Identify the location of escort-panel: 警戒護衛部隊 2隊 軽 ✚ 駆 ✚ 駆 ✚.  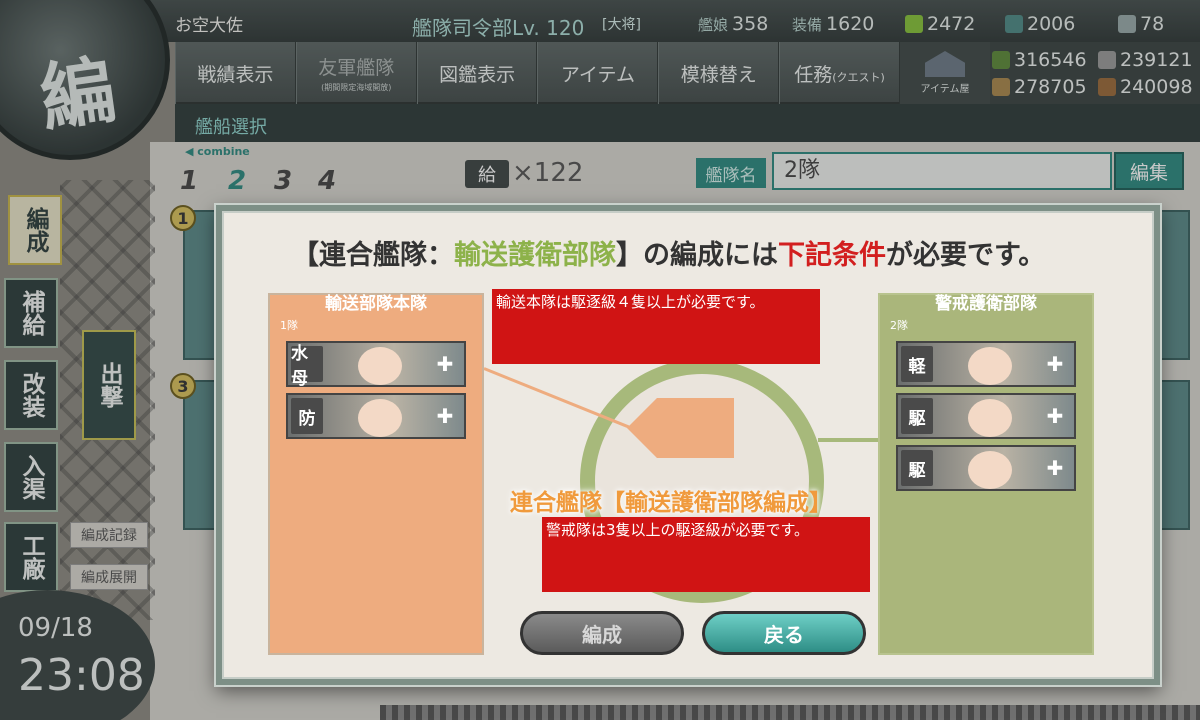
(986, 474).